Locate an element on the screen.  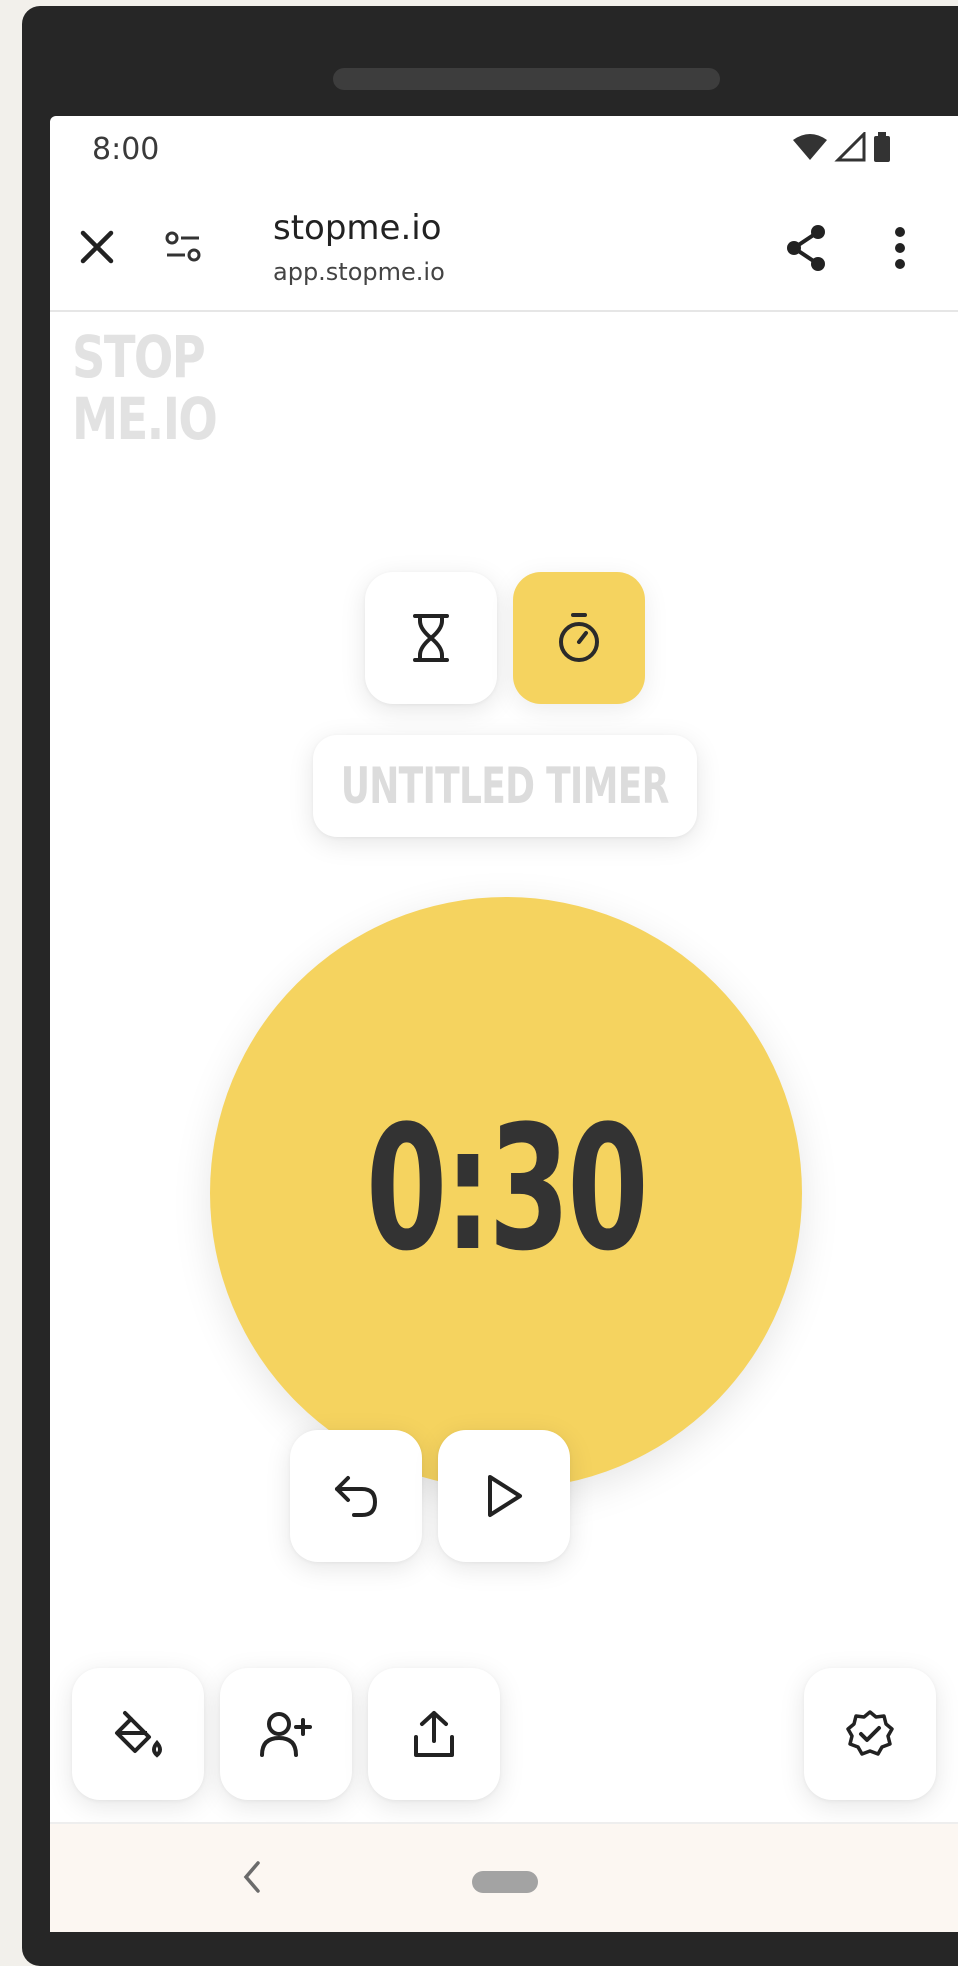
timer-title-input: UNTITLED TIMER is located at coordinates (505, 786).